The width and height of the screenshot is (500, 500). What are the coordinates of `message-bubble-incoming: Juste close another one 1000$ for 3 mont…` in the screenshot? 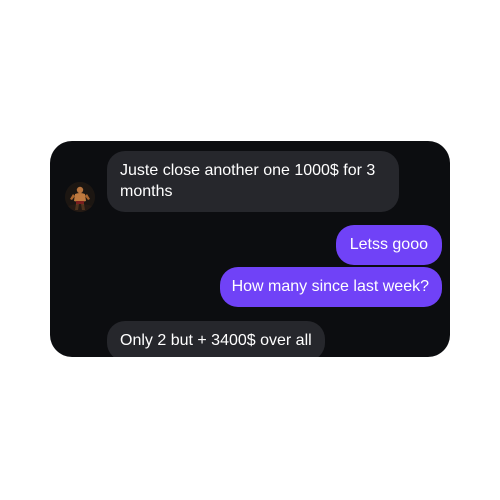 It's located at (253, 181).